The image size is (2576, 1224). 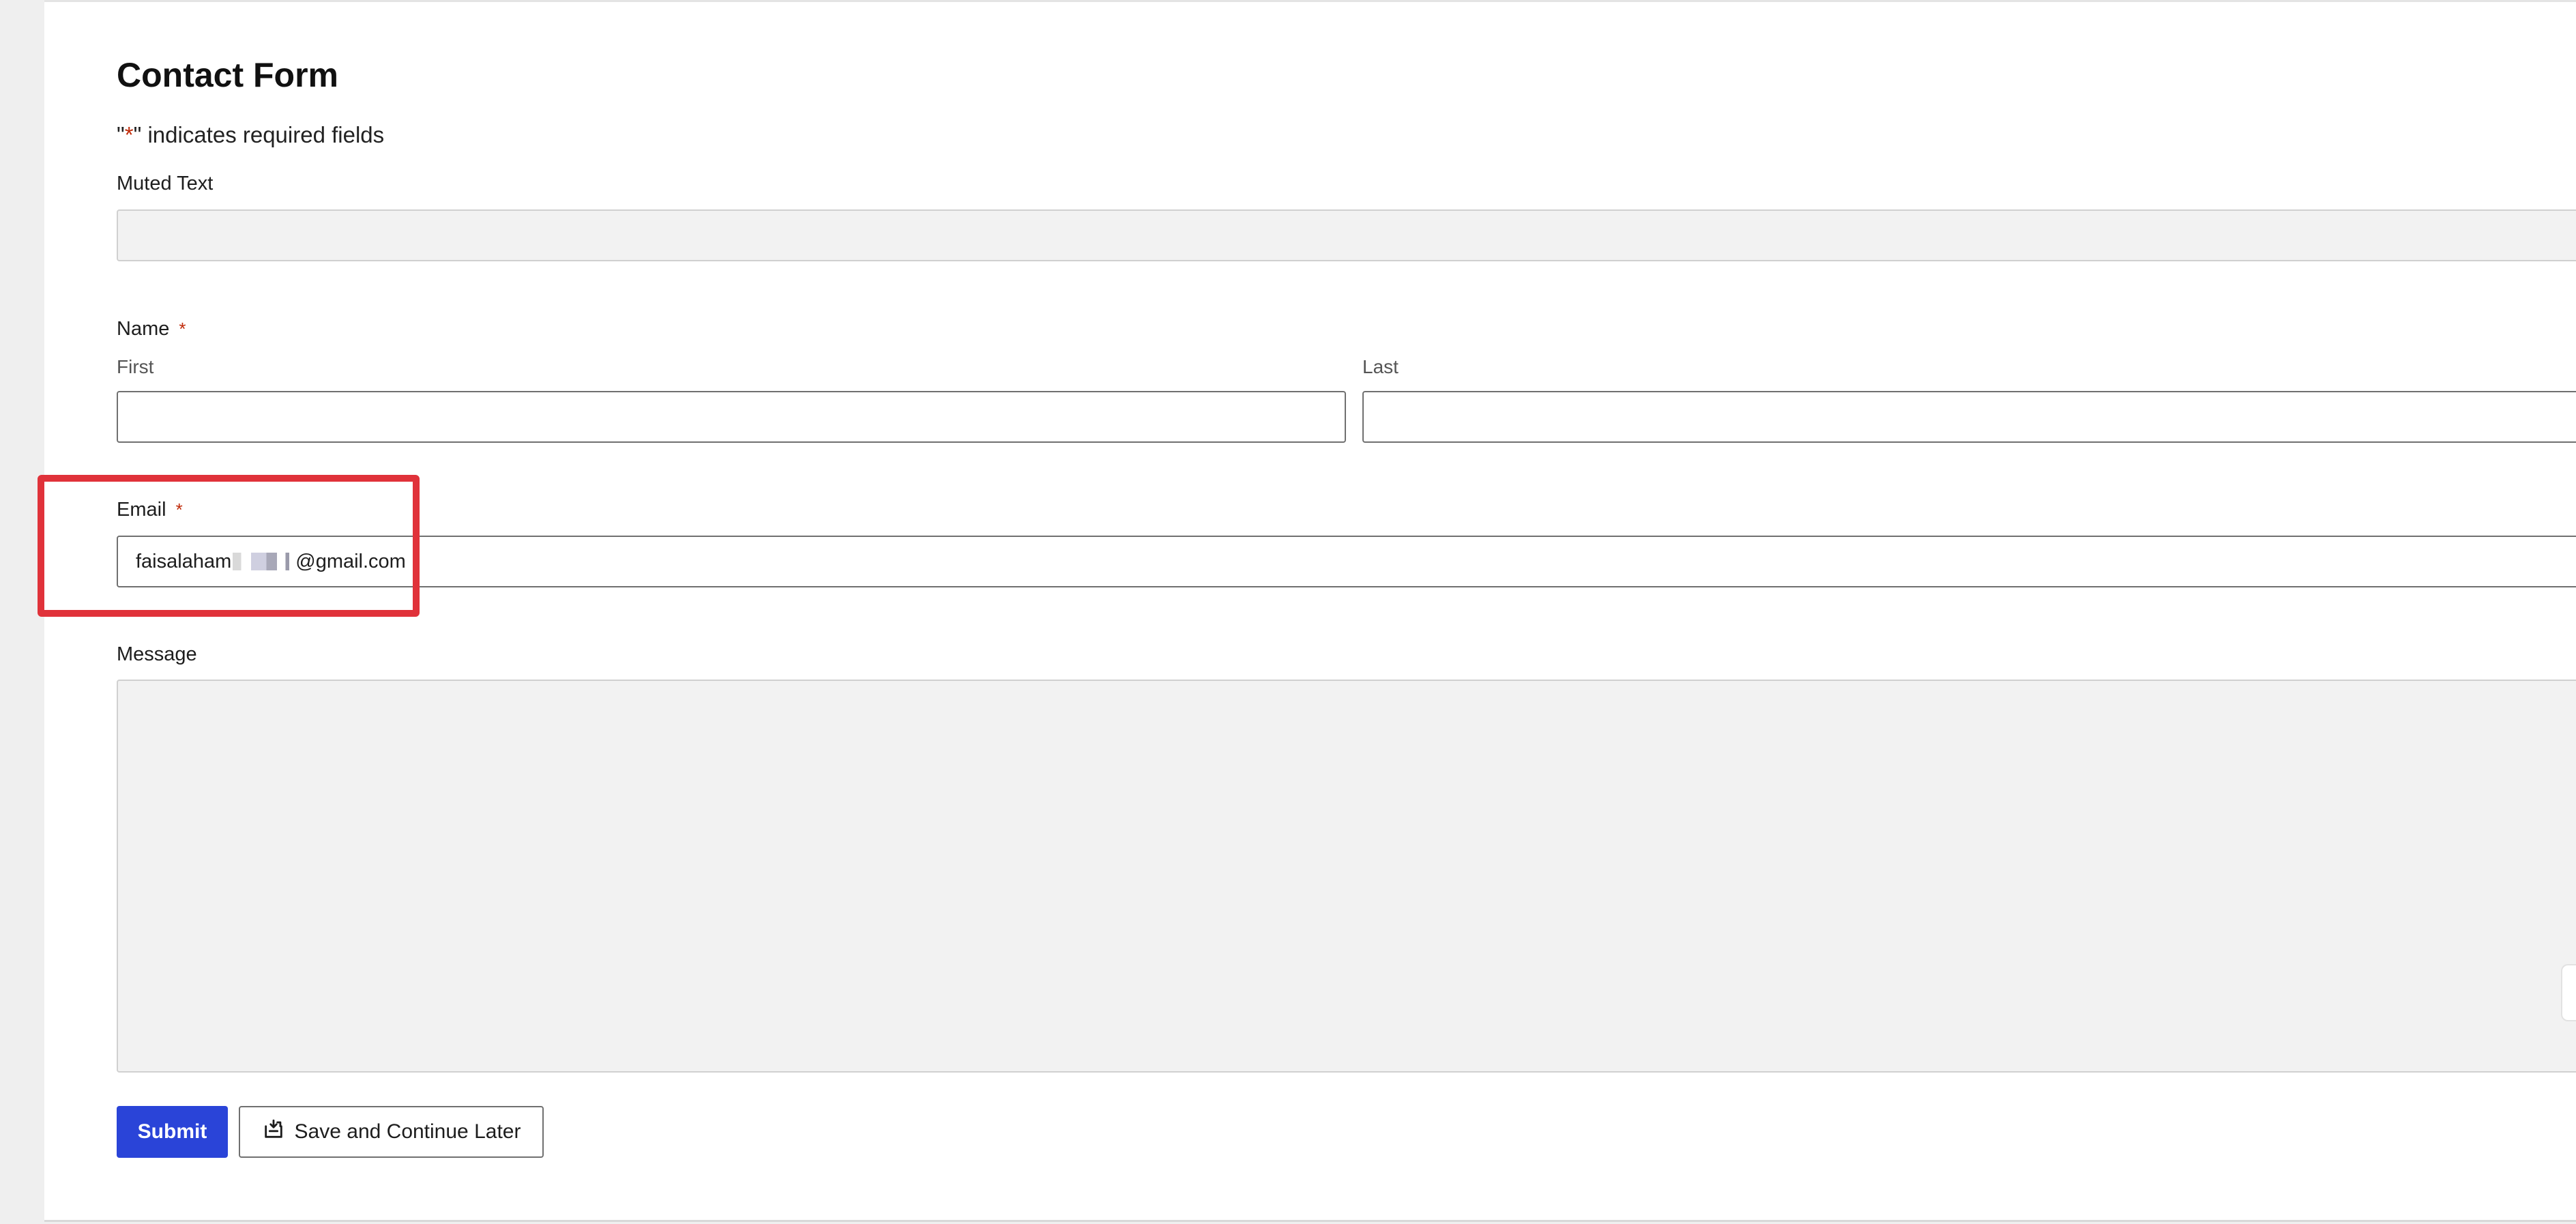 I want to click on email-value-suffix: @gmail.com, so click(x=350, y=561).